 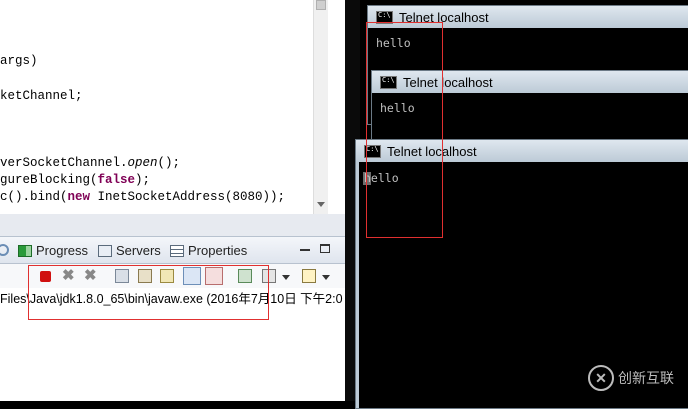 What do you see at coordinates (305, 250) in the screenshot?
I see `minimize-icon` at bounding box center [305, 250].